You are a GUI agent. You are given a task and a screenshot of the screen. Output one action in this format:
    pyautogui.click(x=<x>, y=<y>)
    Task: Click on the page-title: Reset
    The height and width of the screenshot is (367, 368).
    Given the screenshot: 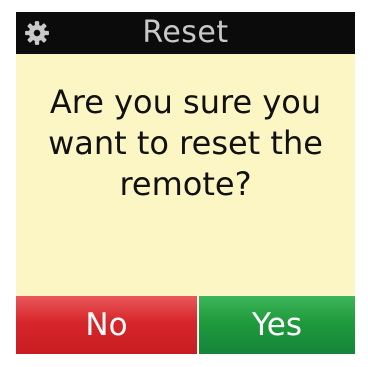 What is the action you would take?
    pyautogui.click(x=185, y=32)
    